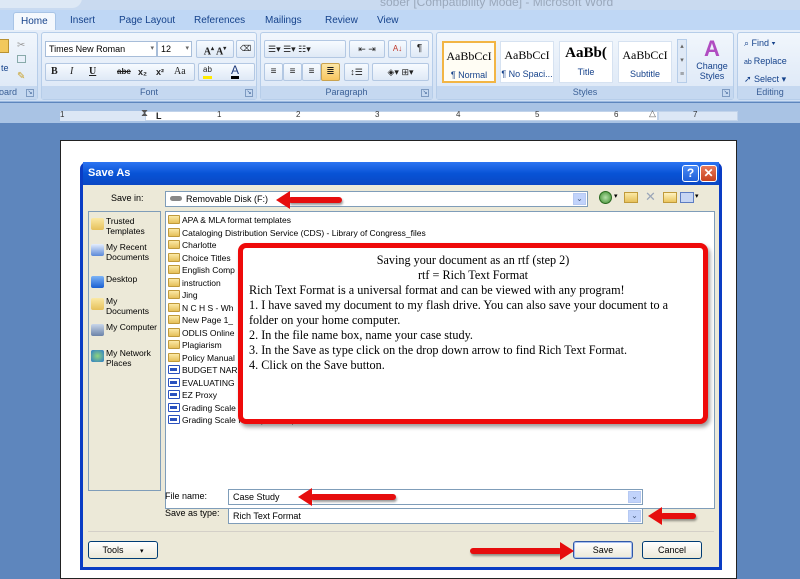 This screenshot has width=800, height=579. Describe the element at coordinates (425, 93) in the screenshot. I see `paragraph-dialog-launcher: ↘` at that location.